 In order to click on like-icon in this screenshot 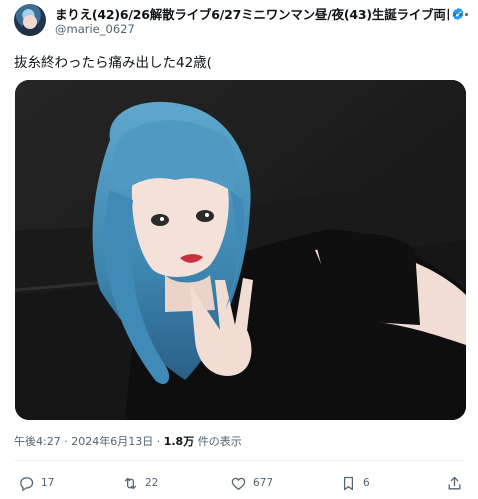, I will do `click(238, 483)`.